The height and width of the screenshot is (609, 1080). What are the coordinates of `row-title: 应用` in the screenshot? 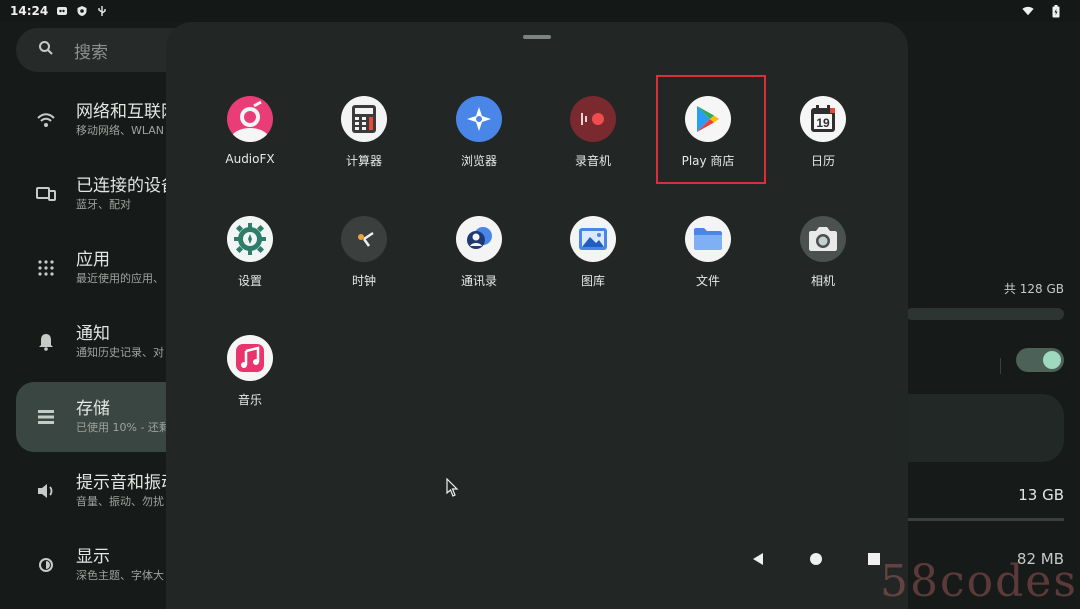 It's located at (93, 260).